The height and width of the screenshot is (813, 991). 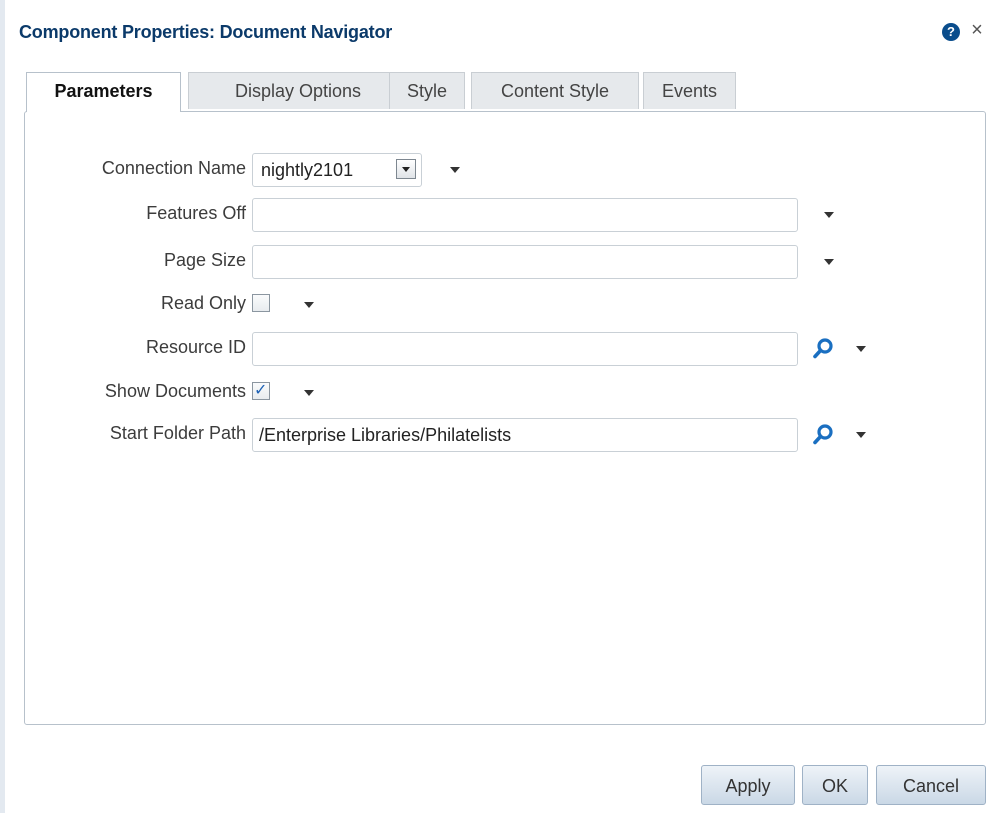 What do you see at coordinates (195, 347) in the screenshot?
I see `resource-id-label: Resource ID` at bounding box center [195, 347].